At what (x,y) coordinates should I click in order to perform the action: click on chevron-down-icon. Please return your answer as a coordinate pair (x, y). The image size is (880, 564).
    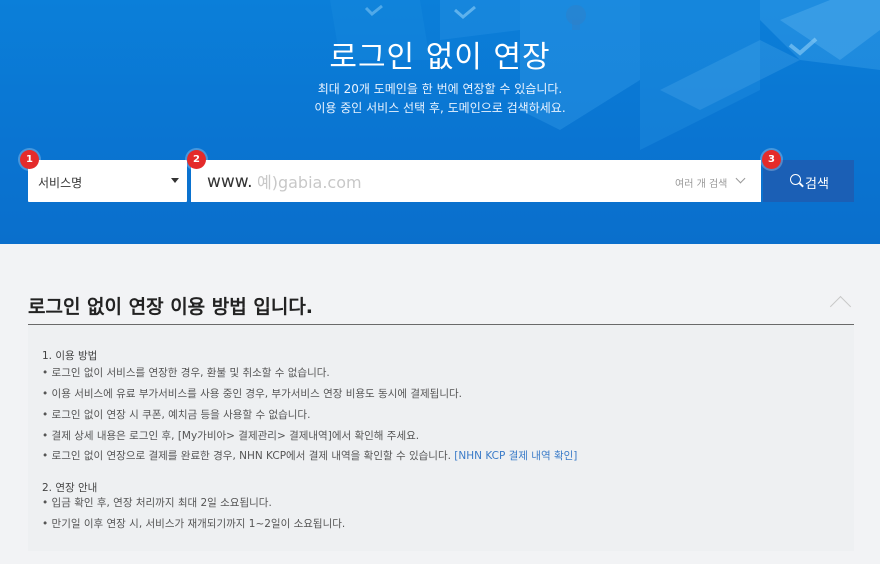
    Looking at the image, I should click on (740, 178).